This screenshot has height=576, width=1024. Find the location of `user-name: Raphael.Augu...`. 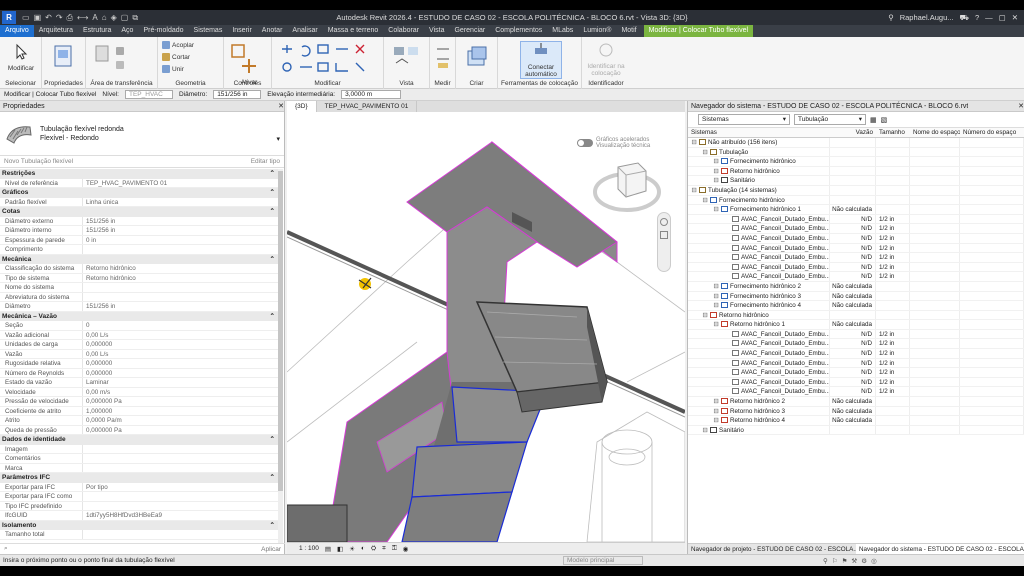

user-name: Raphael.Augu... is located at coordinates (927, 17).